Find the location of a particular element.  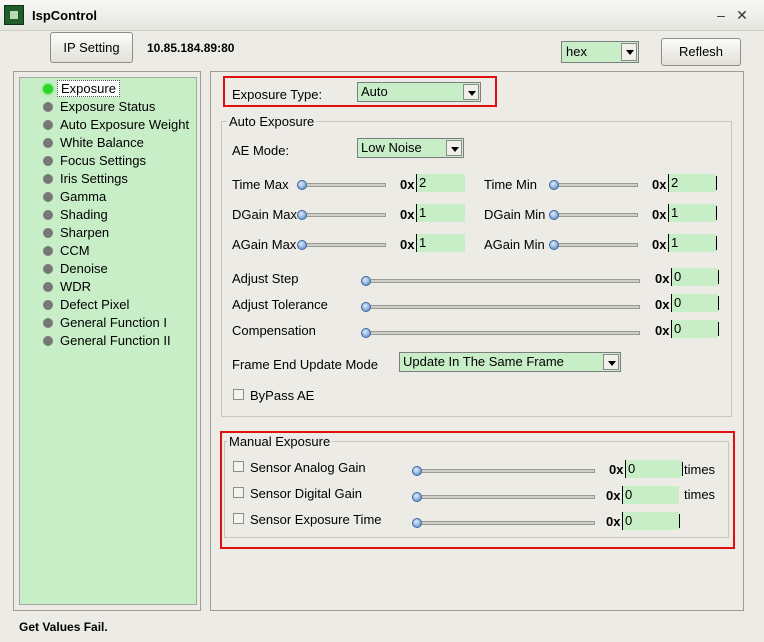

auto-exposure-title: Auto Exposure is located at coordinates (272, 121).